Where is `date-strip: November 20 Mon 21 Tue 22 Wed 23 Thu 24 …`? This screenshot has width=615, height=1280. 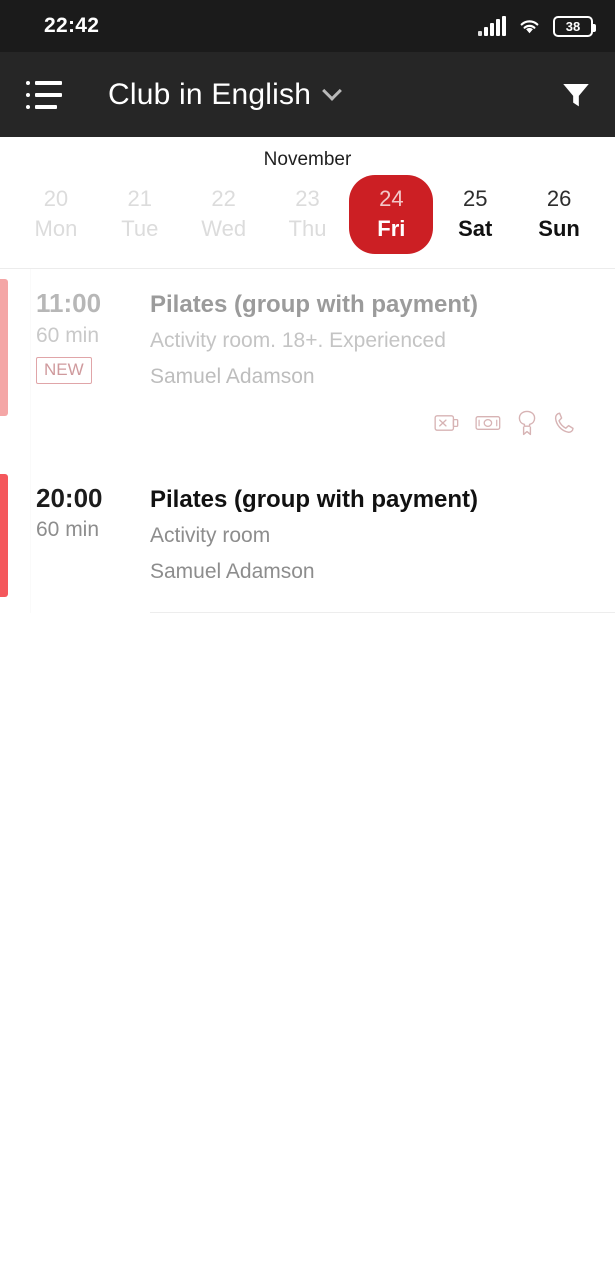 date-strip: November 20 Mon 21 Tue 22 Wed 23 Thu 24 … is located at coordinates (307, 203).